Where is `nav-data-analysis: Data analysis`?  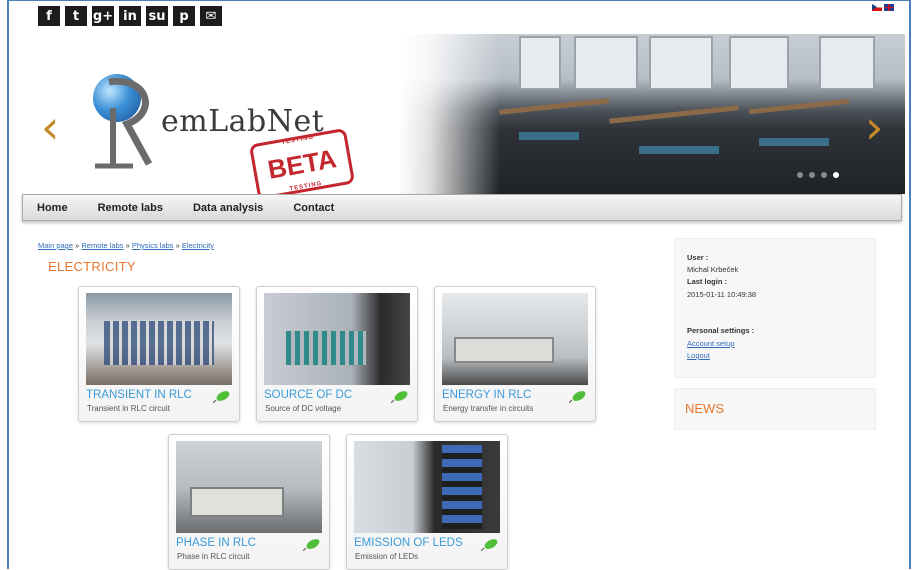 nav-data-analysis: Data analysis is located at coordinates (228, 208).